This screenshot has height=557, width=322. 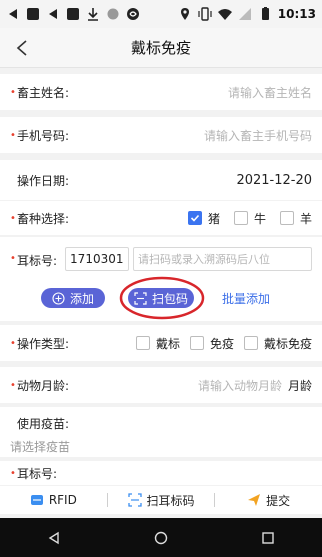 I want to click on species-sheep-checkbox: 羊, so click(x=295, y=218).